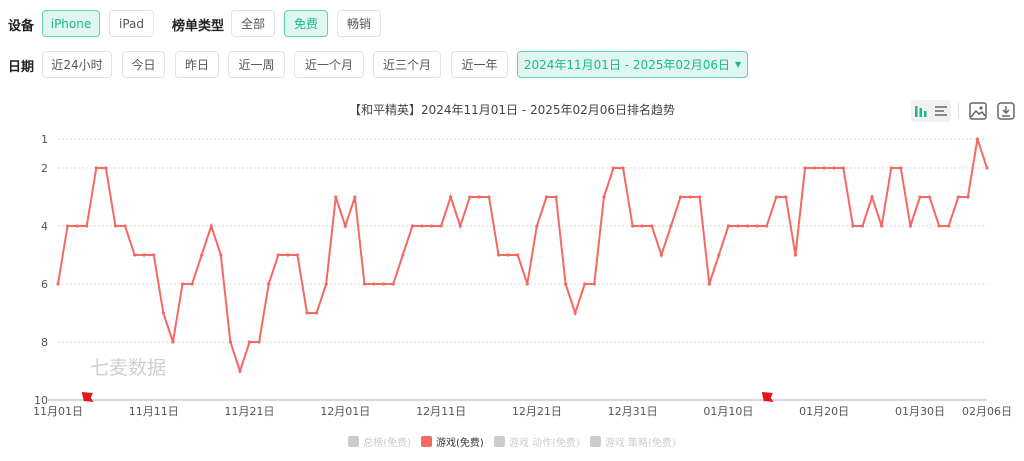 This screenshot has width=1024, height=461. I want to click on legend-item: 游戏 动作(免费), so click(536, 441).